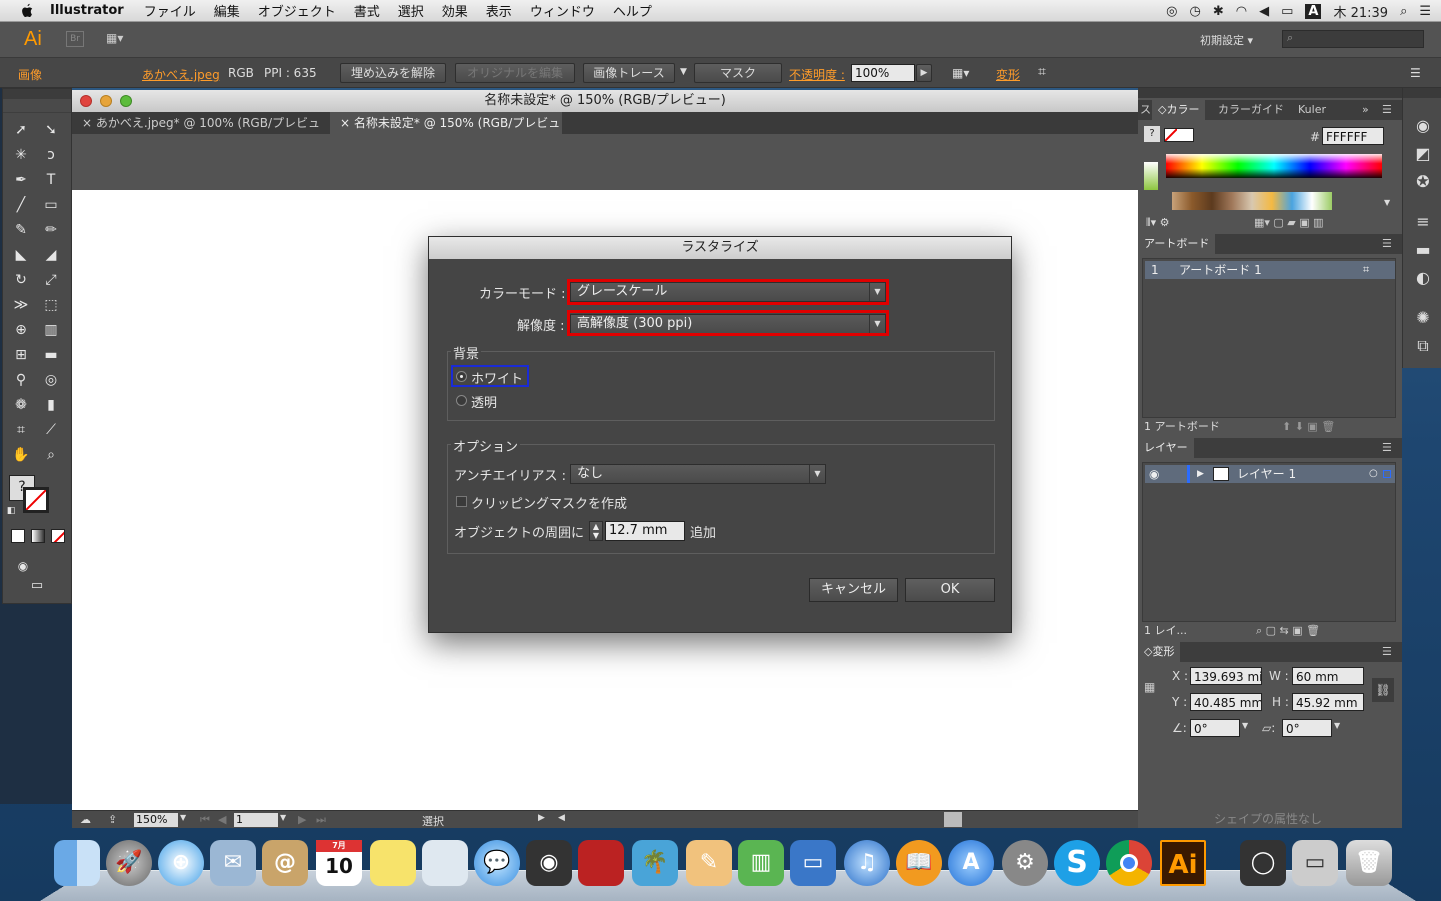 The width and height of the screenshot is (1441, 901). I want to click on graphic-styles-icon: ◩, so click(1423, 154).